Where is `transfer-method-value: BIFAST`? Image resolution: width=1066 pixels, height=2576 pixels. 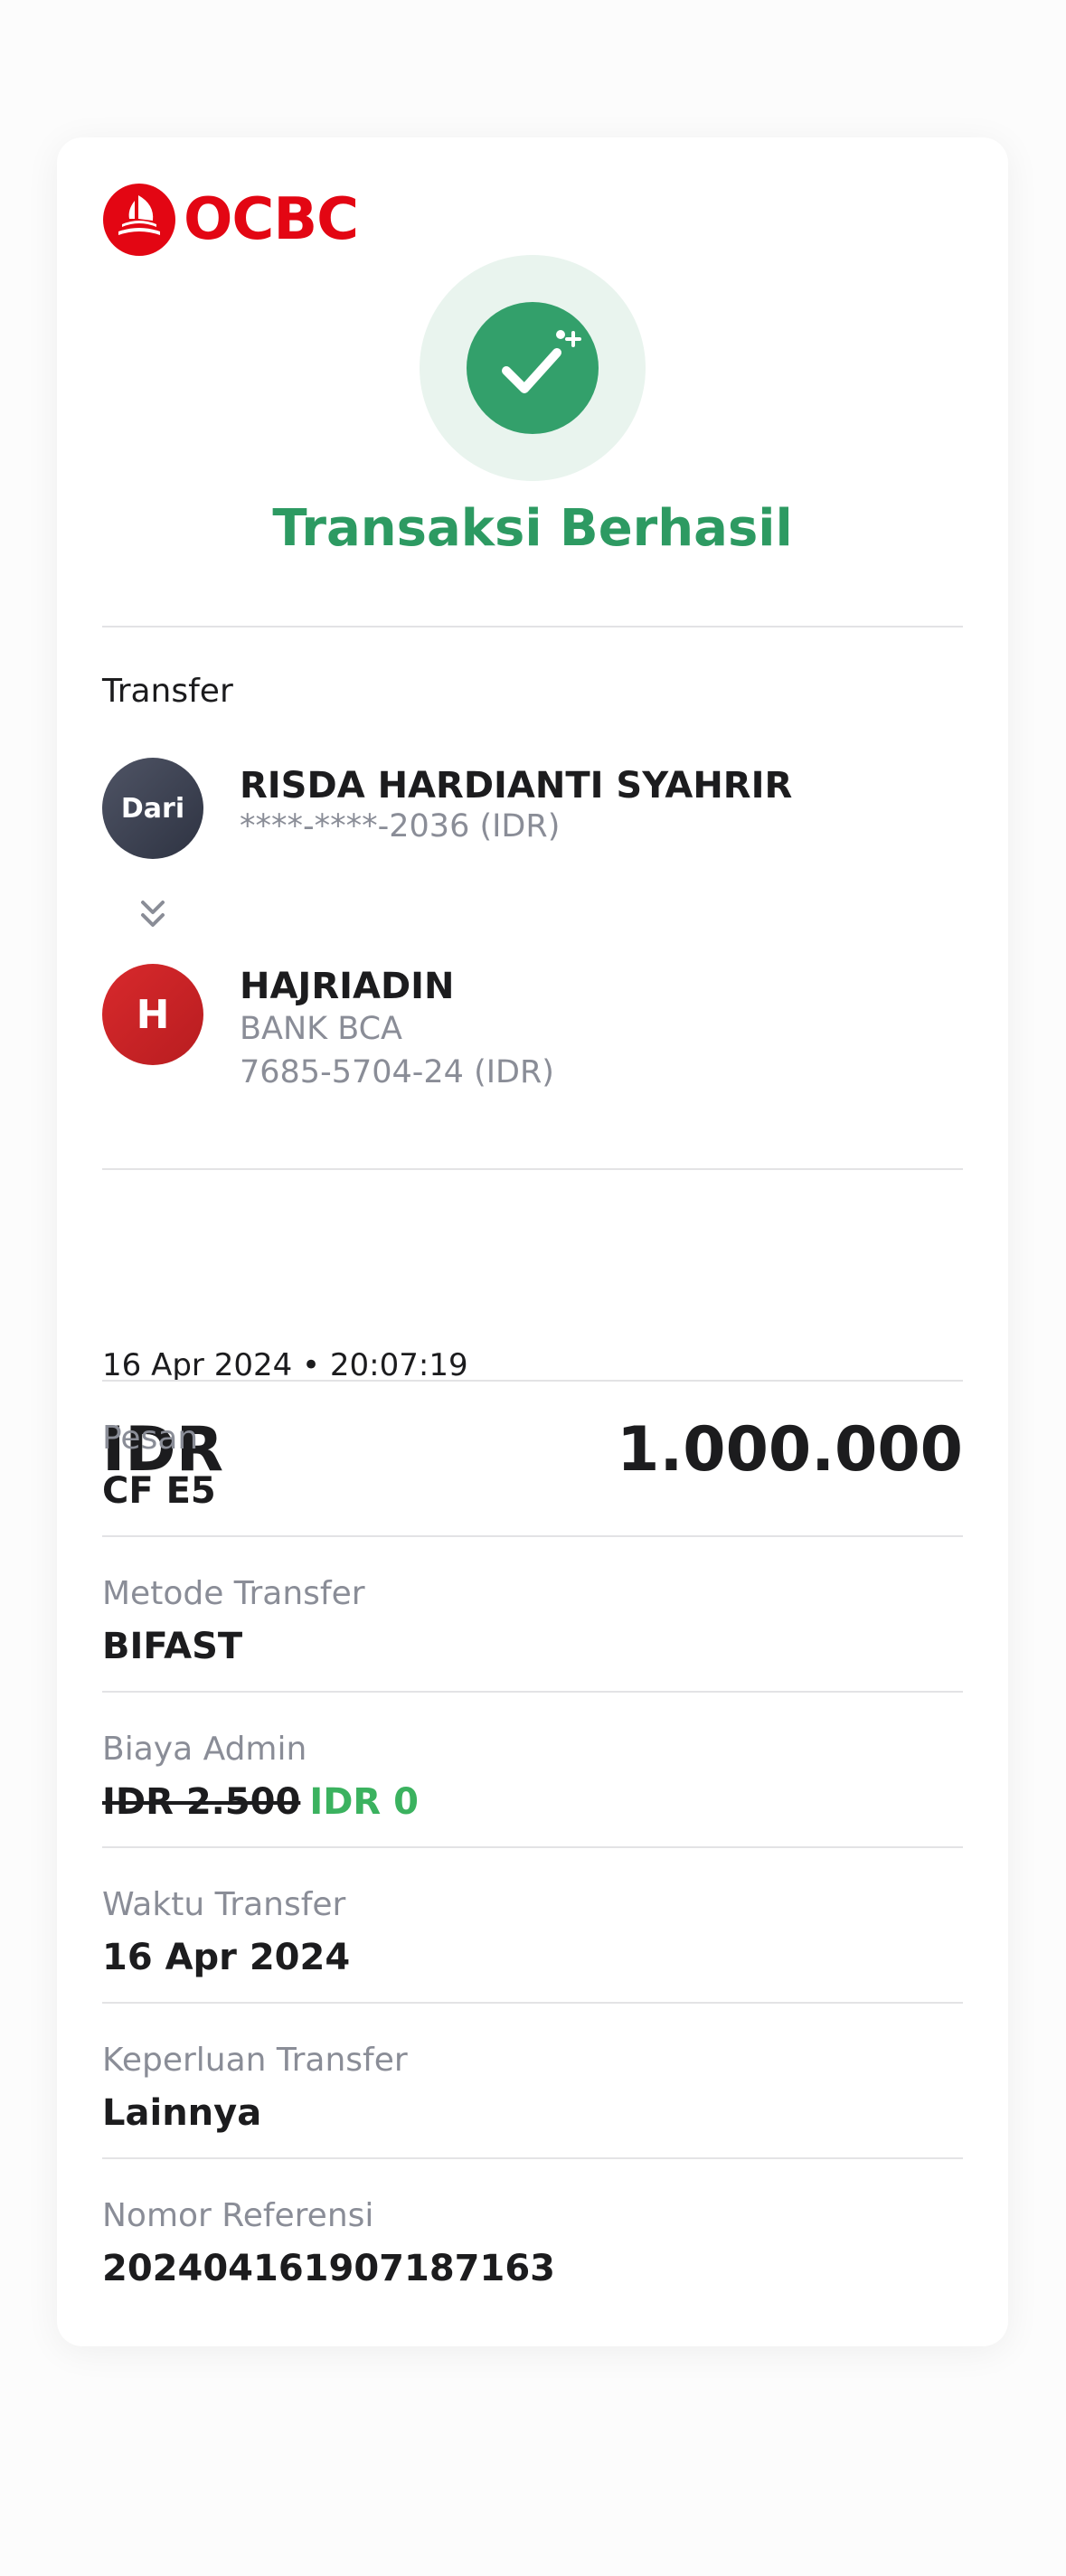
transfer-method-value: BIFAST is located at coordinates (172, 1646).